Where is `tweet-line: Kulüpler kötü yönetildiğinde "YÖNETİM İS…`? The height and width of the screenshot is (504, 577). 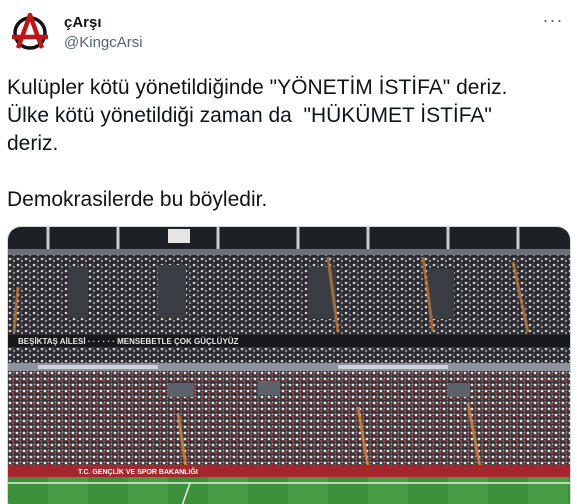
tweet-line: Kulüpler kötü yönetildiğinde "YÖNETİM İS… is located at coordinates (257, 87).